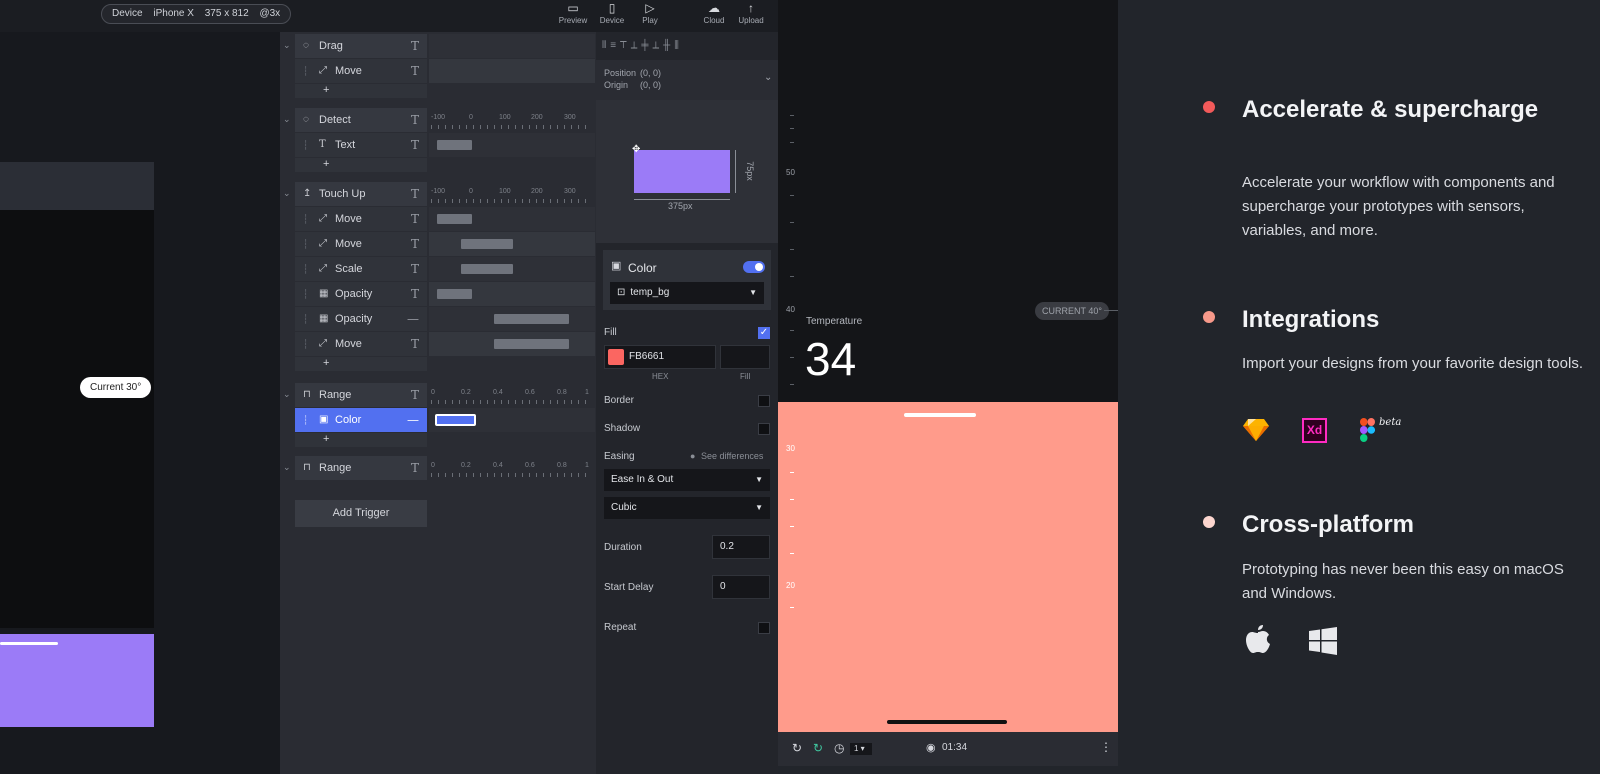  What do you see at coordinates (931, 747) in the screenshot?
I see `record-icon: ◉` at bounding box center [931, 747].